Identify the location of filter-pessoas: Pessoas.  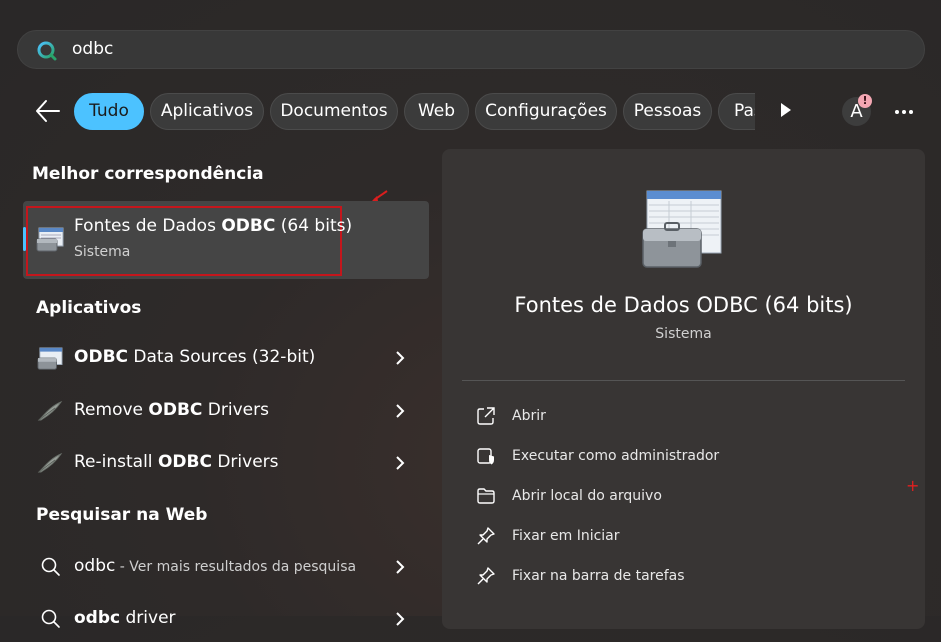
(667, 111).